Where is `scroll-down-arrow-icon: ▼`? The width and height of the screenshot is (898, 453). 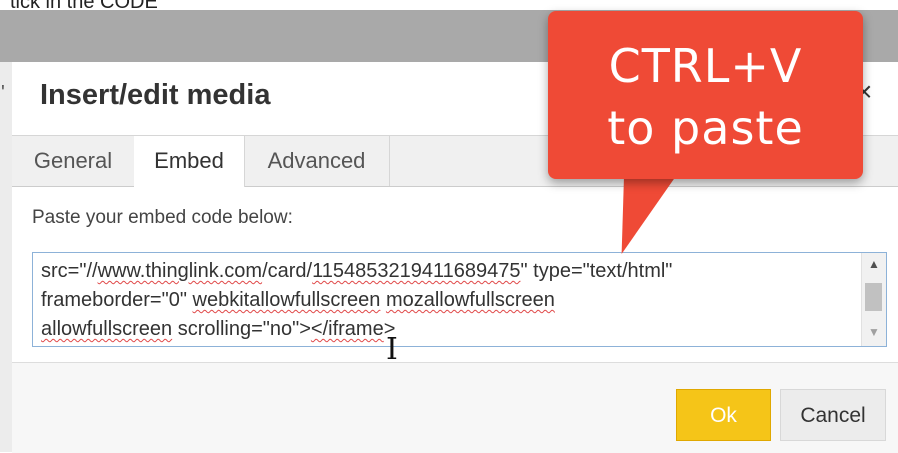 scroll-down-arrow-icon: ▼ is located at coordinates (874, 332).